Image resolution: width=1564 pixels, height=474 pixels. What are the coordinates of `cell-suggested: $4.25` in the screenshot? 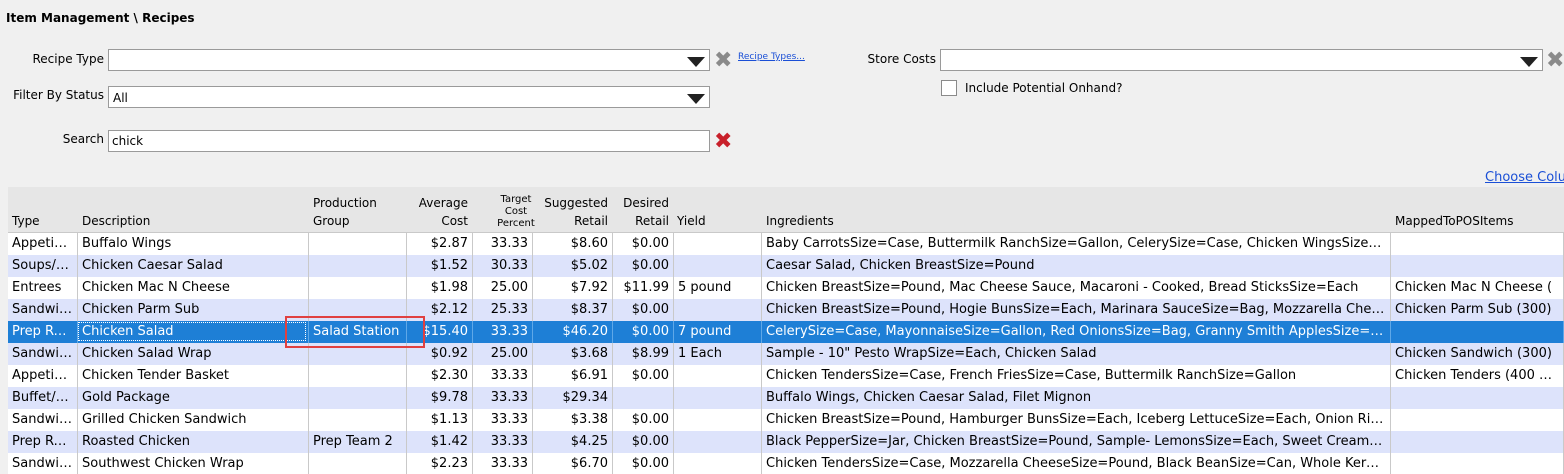 It's located at (573, 442).